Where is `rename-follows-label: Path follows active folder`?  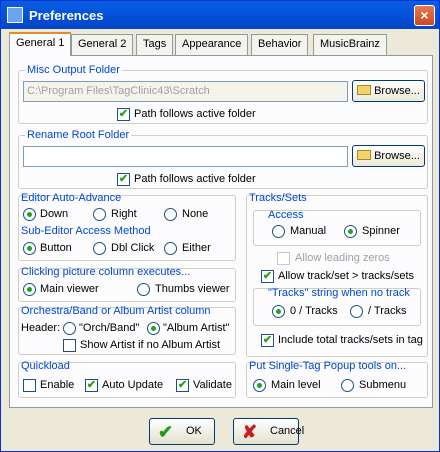
rename-follows-label: Path follows active folder is located at coordinates (195, 179).